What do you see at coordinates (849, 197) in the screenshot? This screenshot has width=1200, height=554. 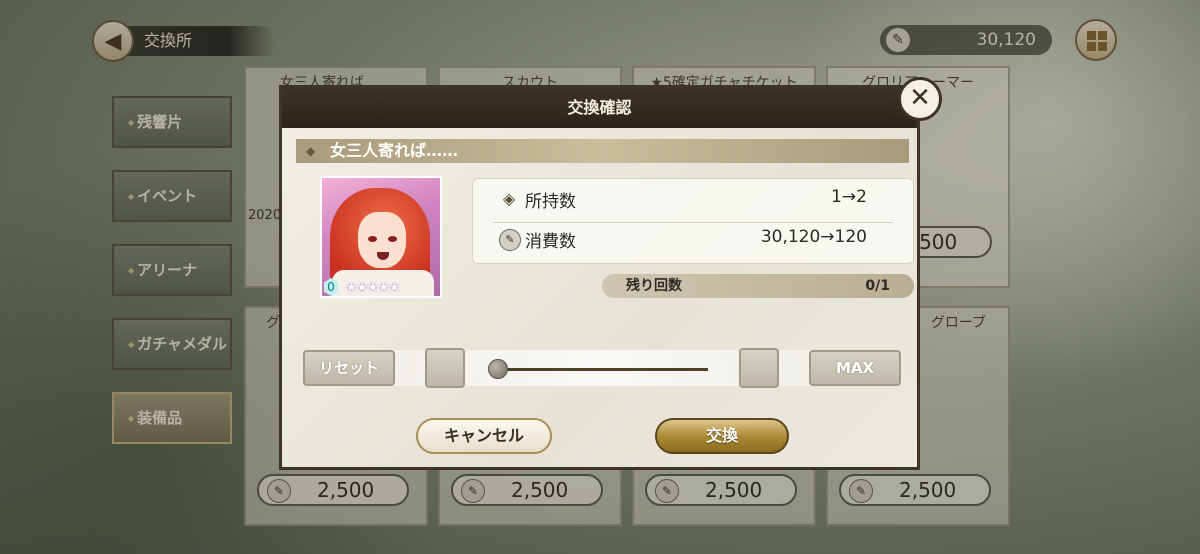 I see `owned-value: 1→2` at bounding box center [849, 197].